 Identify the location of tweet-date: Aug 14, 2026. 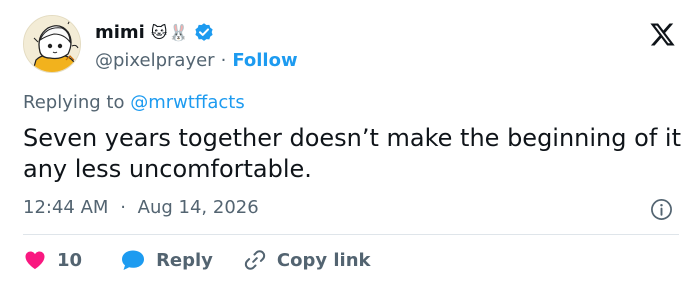
(198, 207).